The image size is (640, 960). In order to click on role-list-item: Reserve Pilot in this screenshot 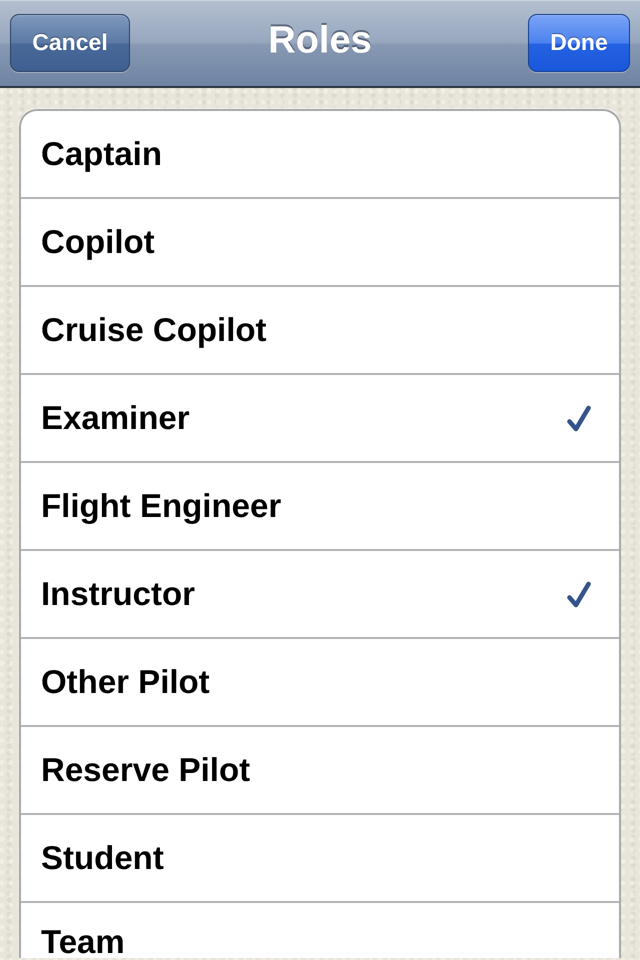, I will do `click(320, 771)`.